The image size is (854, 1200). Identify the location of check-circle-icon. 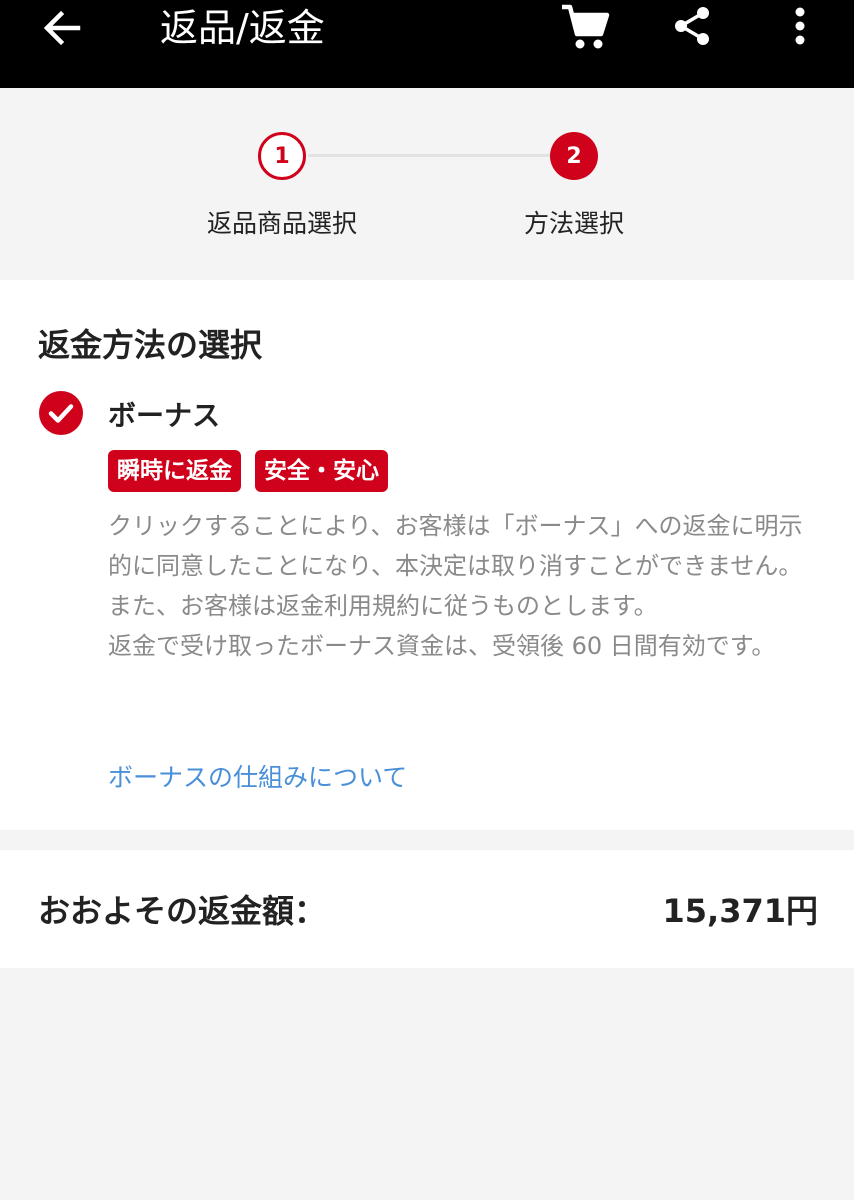
(61, 413).